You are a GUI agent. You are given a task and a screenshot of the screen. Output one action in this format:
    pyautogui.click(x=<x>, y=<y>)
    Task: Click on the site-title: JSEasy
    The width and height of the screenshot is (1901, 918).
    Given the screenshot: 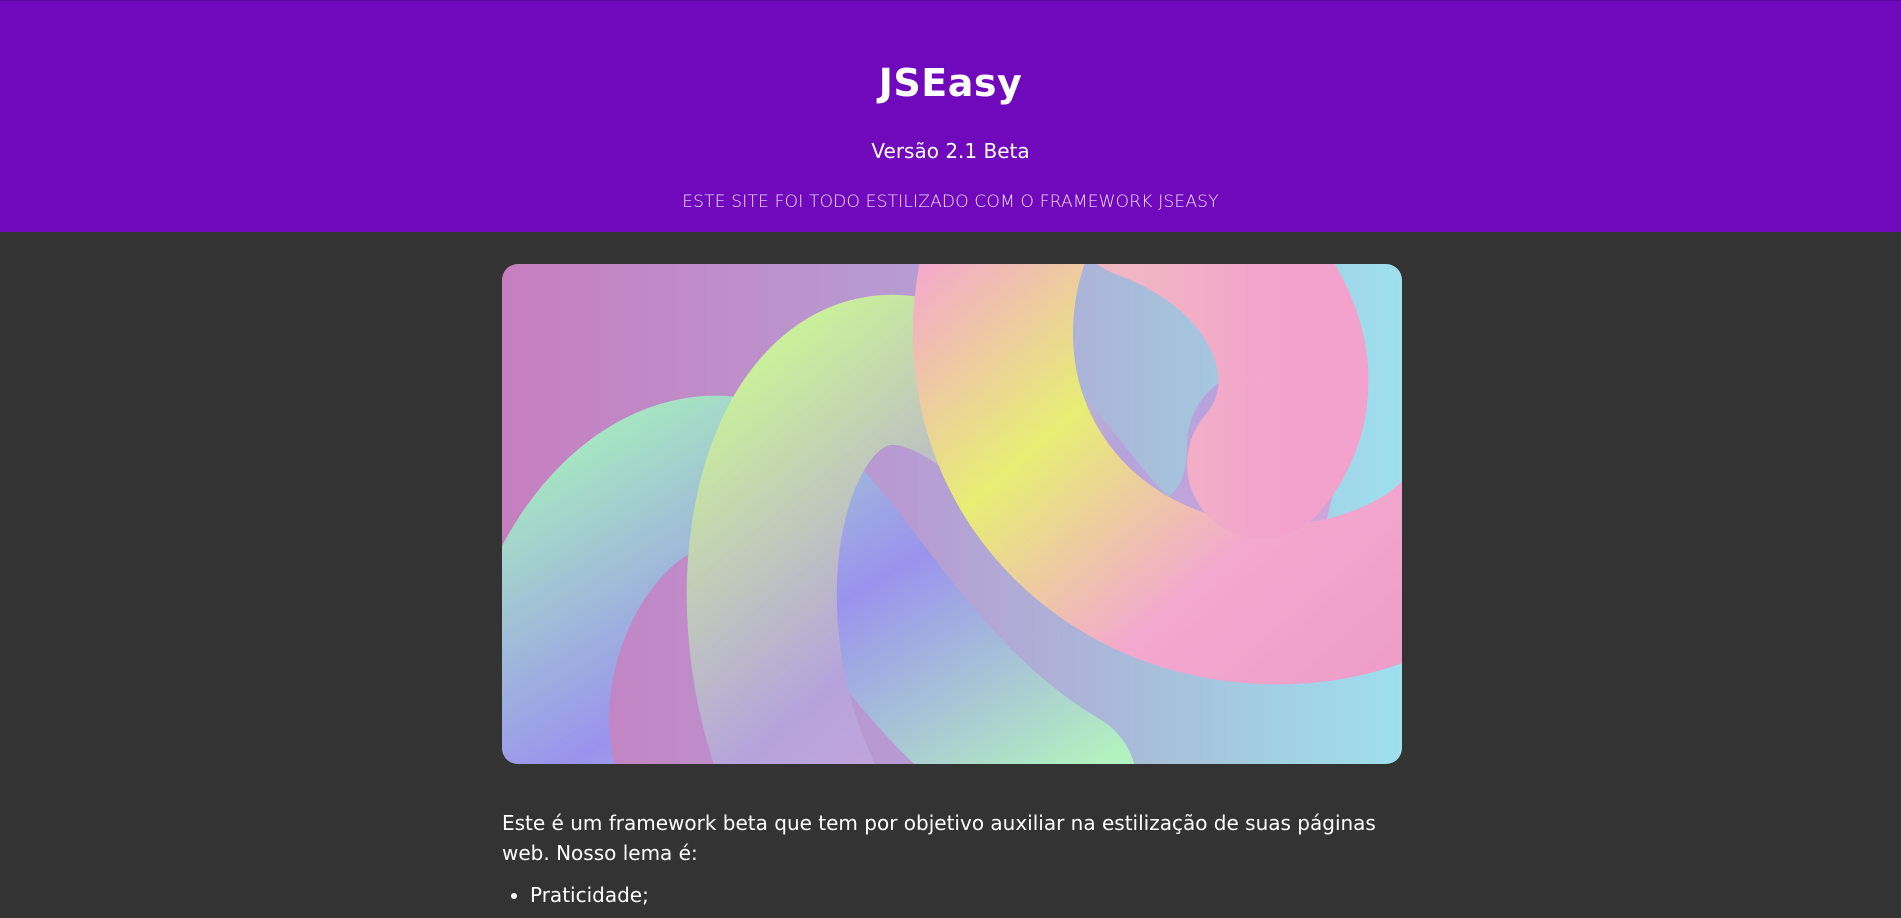 What is the action you would take?
    pyautogui.click(x=950, y=83)
    